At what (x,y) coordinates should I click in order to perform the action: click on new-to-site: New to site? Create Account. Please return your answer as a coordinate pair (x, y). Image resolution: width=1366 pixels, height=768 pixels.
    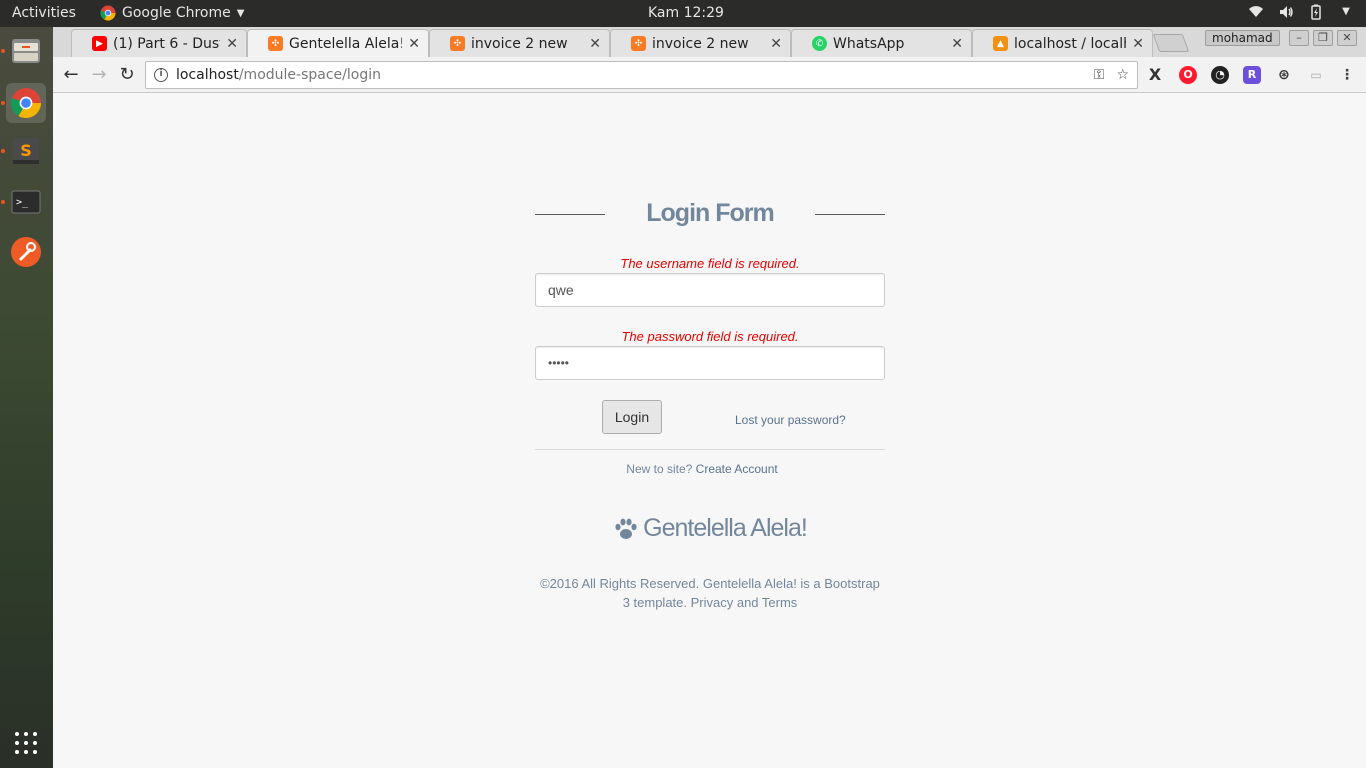
    Looking at the image, I should click on (702, 469).